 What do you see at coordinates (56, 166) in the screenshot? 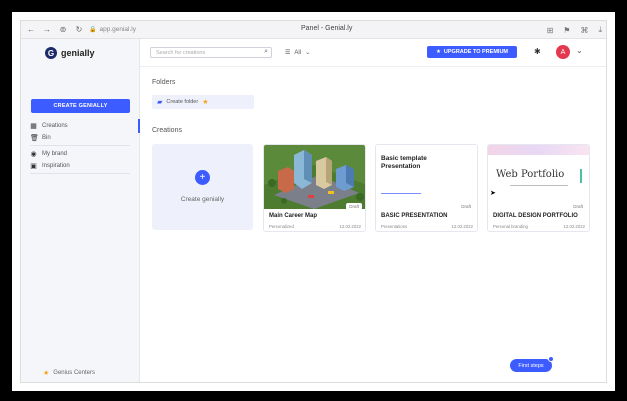
I see `sidebar-item-label: Inspiration` at bounding box center [56, 166].